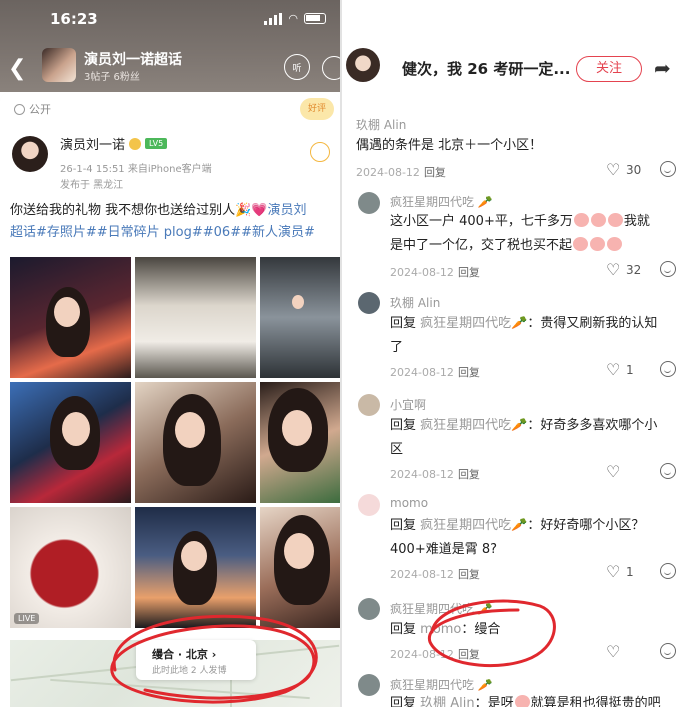 The height and width of the screenshot is (707, 680). Describe the element at coordinates (609, 69) in the screenshot. I see `follow-button: 关注` at that location.